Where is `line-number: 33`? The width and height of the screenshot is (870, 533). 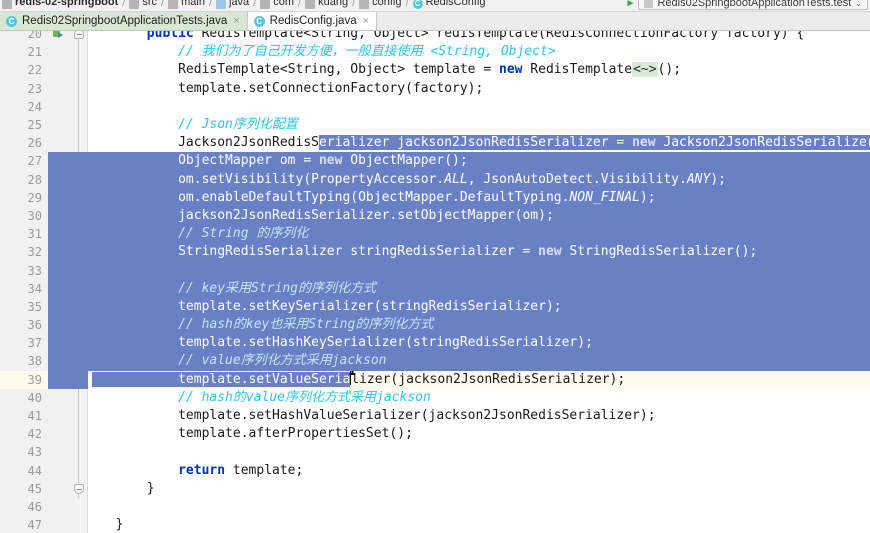
line-number: 33 is located at coordinates (24, 270).